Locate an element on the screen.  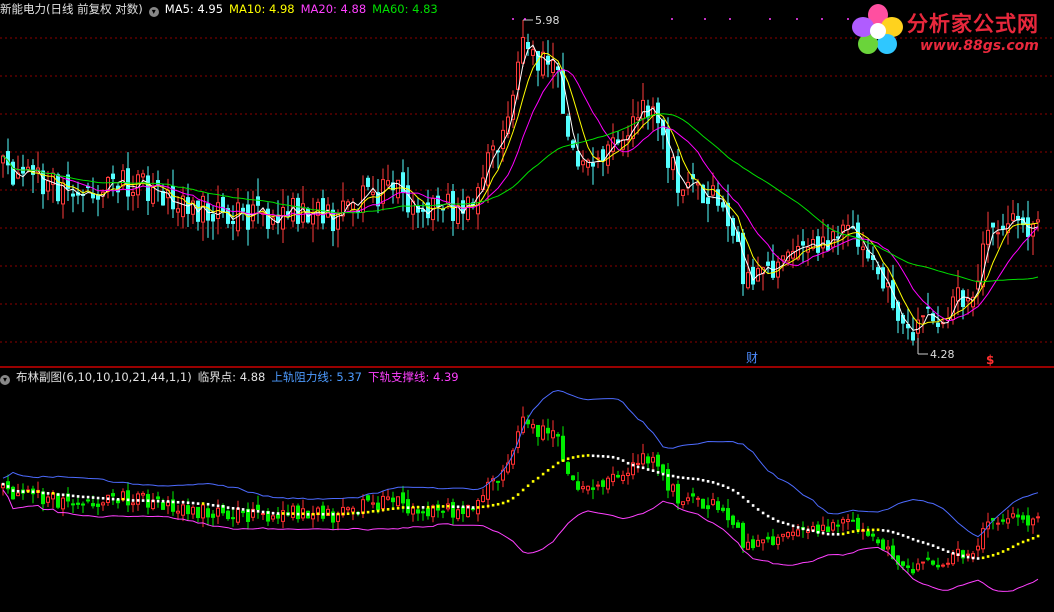
cai-marker: 财 is located at coordinates (752, 358).